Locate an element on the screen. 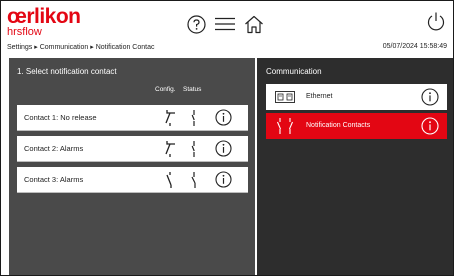  contact-label: Contact 1: No release is located at coordinates (60, 117).